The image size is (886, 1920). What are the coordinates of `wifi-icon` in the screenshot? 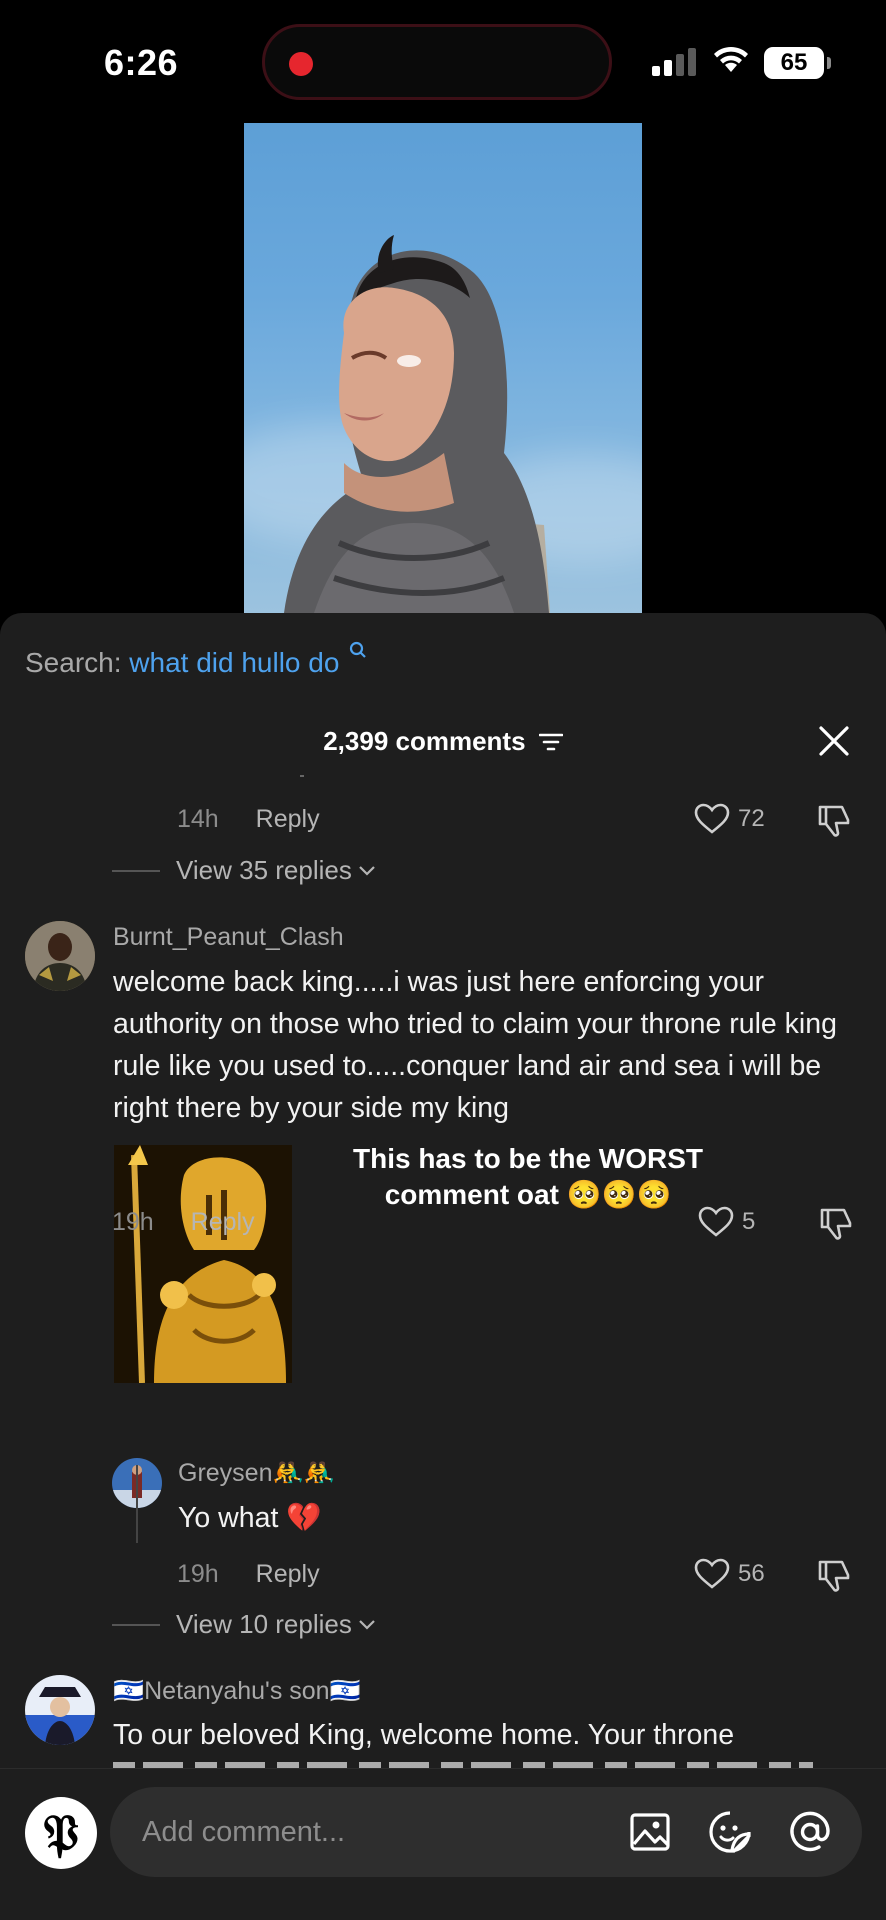 It's located at (731, 59).